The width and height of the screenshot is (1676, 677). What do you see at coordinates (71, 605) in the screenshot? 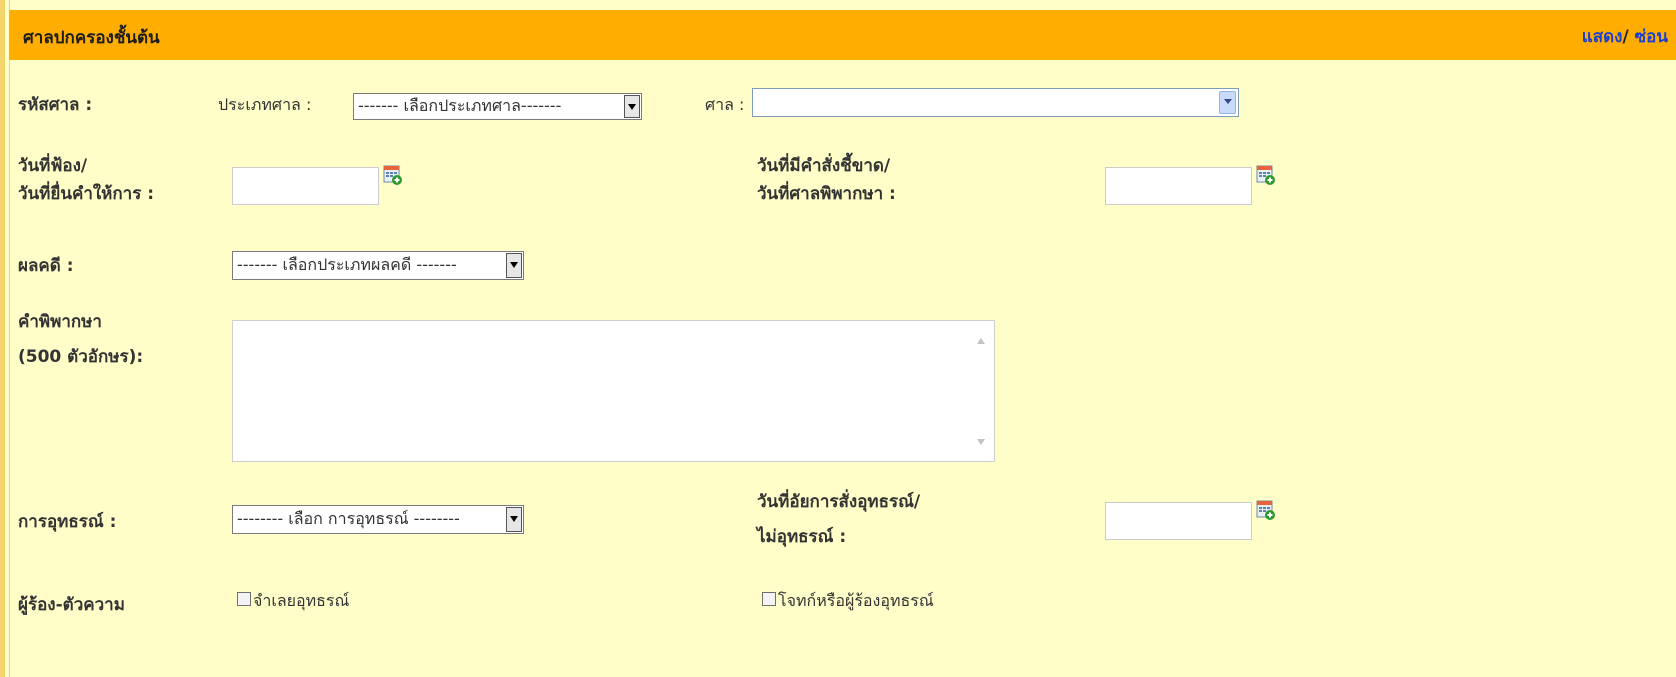
I see `parties-label: ผู้ร้อง-ตัวความ` at bounding box center [71, 605].